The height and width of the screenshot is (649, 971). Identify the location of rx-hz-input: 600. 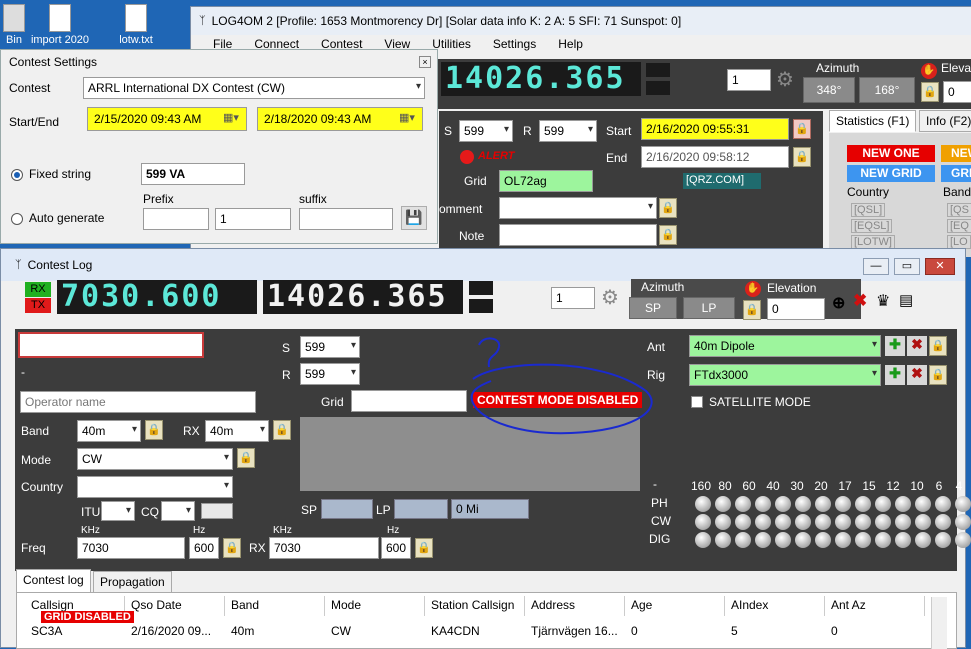
(396, 548).